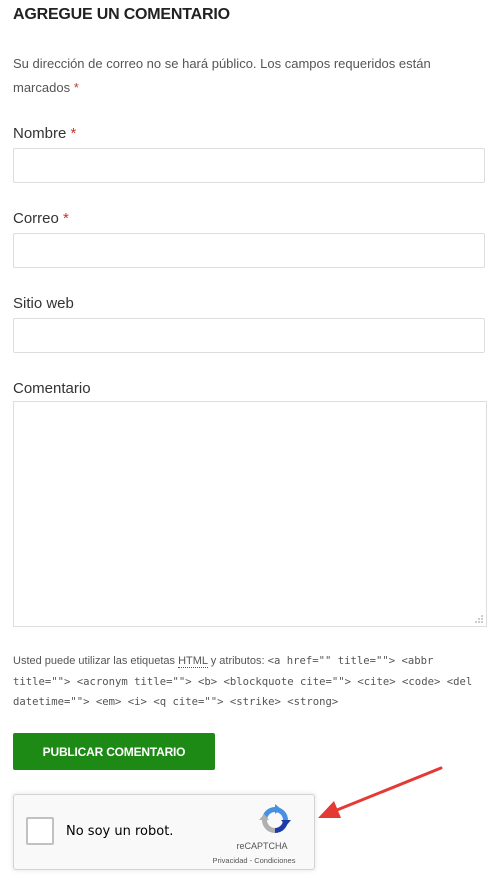 This screenshot has height=882, width=500. I want to click on website-input, so click(249, 335).